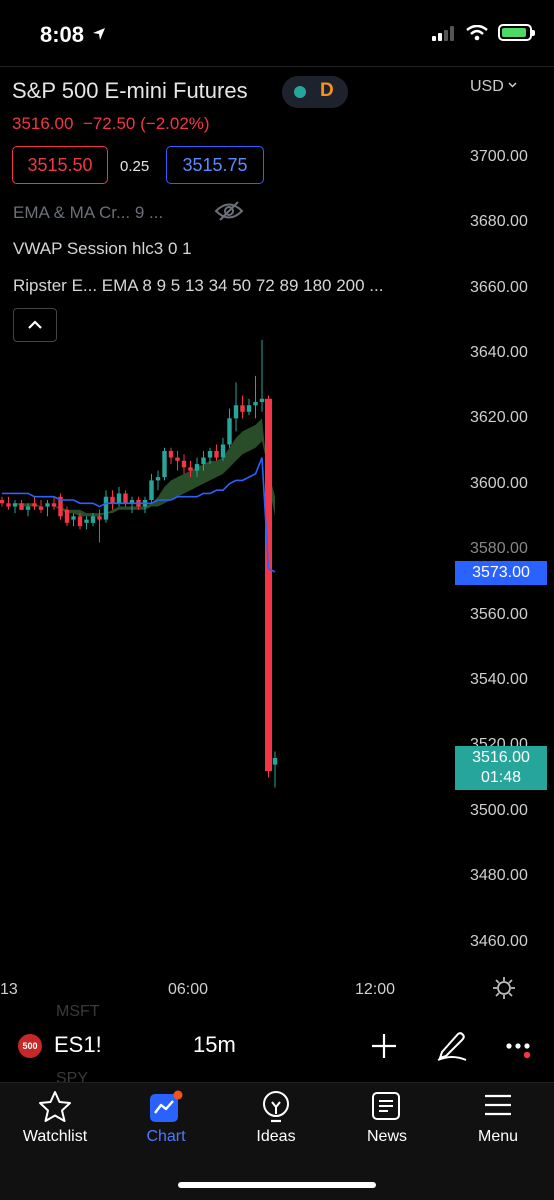  What do you see at coordinates (499, 221) in the screenshot?
I see `y-tick: 3680.00` at bounding box center [499, 221].